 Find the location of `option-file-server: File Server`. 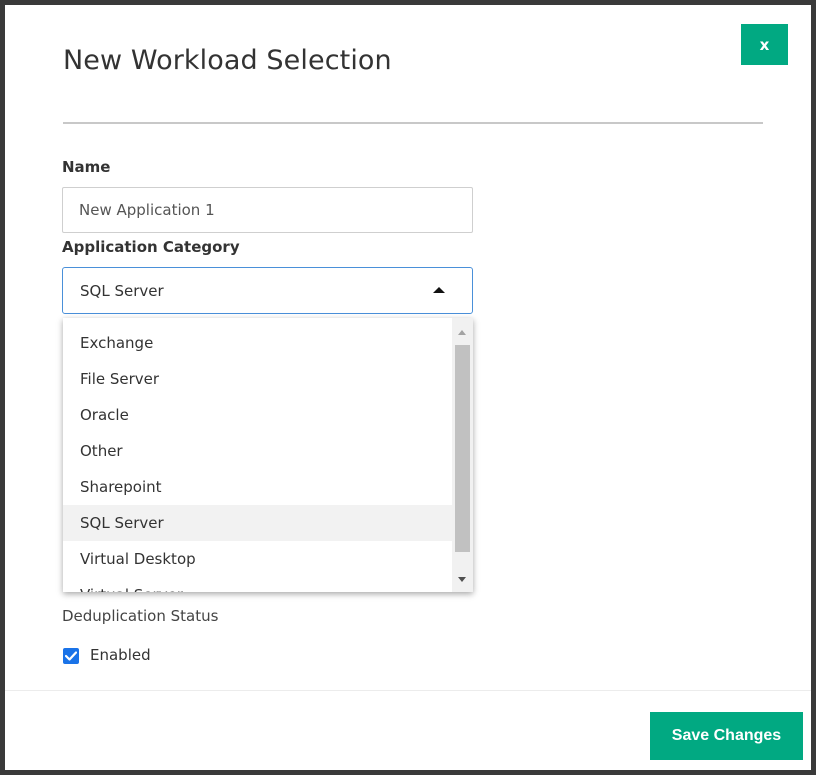

option-file-server: File Server is located at coordinates (257, 379).